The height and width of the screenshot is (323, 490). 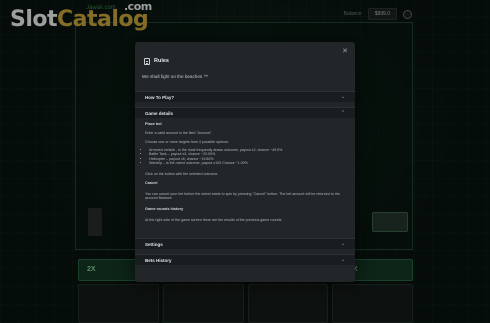 What do you see at coordinates (245, 243) in the screenshot?
I see `section-settings: Settings ⌄` at bounding box center [245, 243].